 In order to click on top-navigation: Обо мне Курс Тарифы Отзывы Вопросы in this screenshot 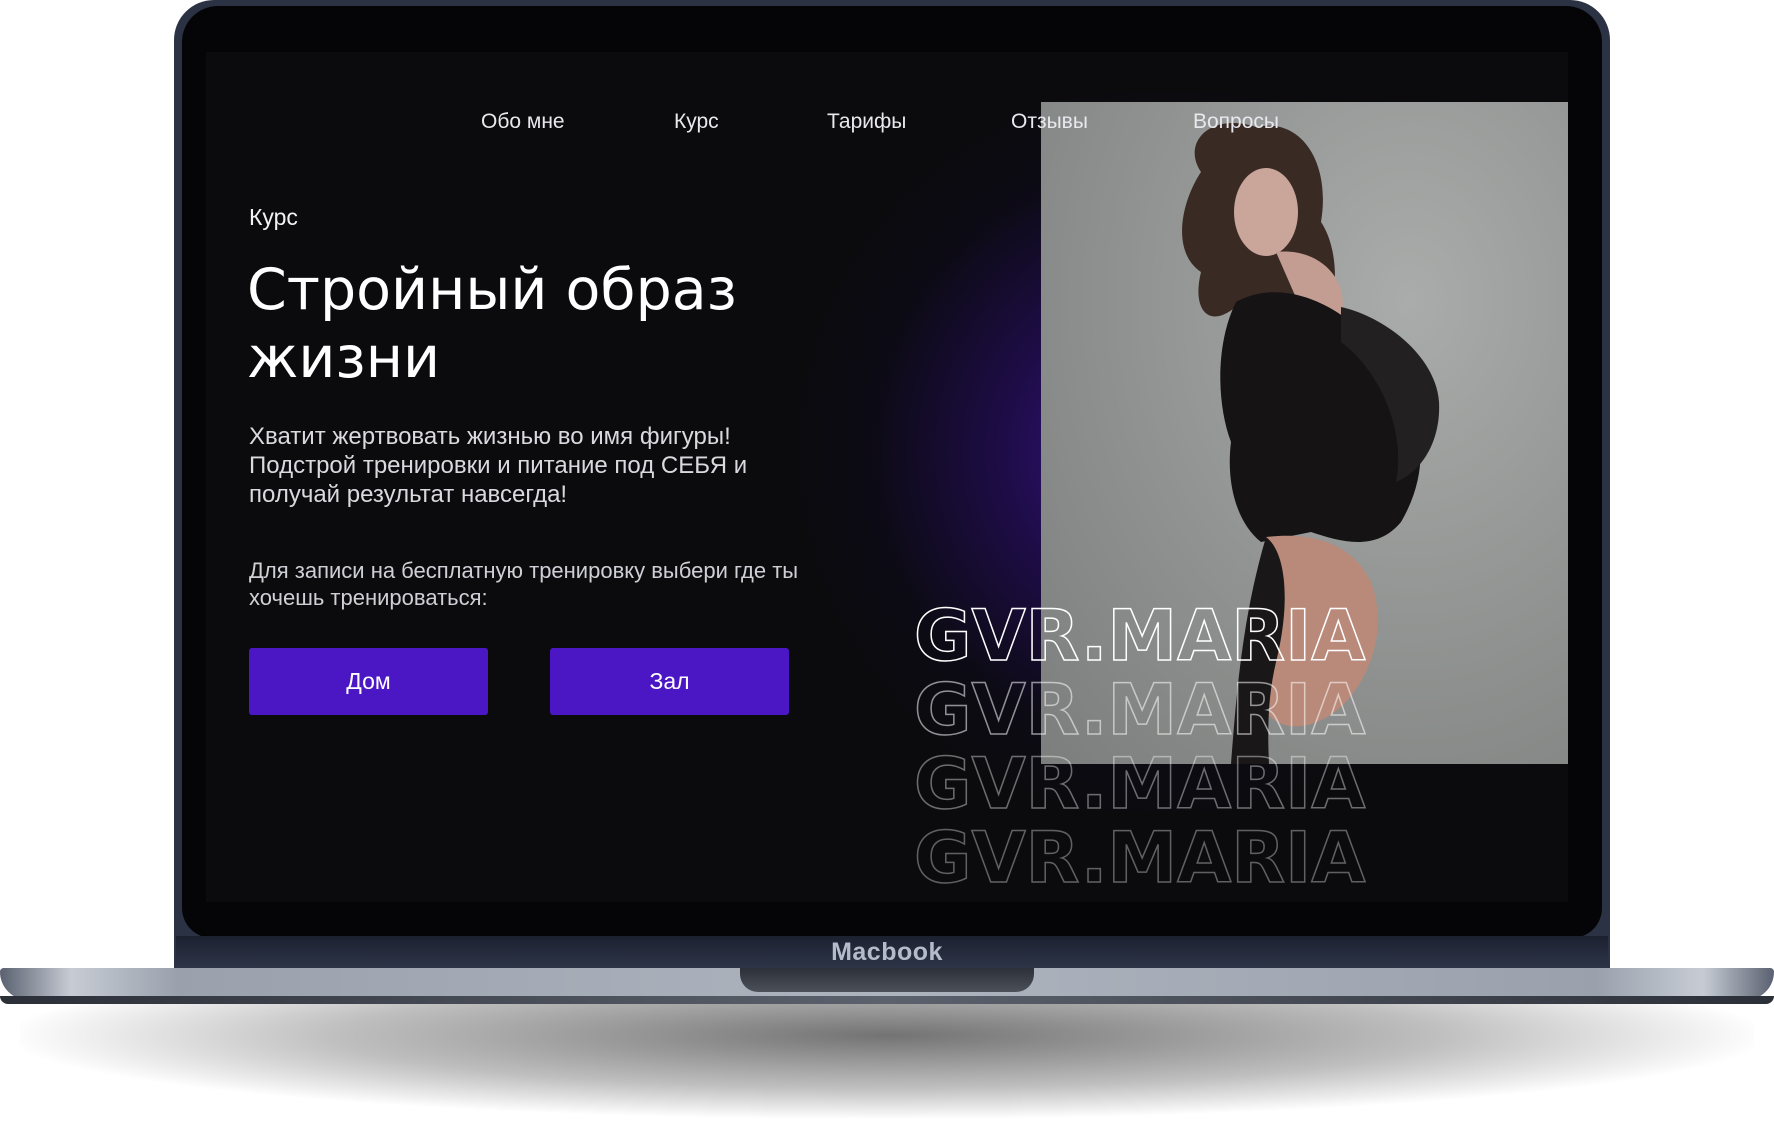, I will do `click(887, 125)`.